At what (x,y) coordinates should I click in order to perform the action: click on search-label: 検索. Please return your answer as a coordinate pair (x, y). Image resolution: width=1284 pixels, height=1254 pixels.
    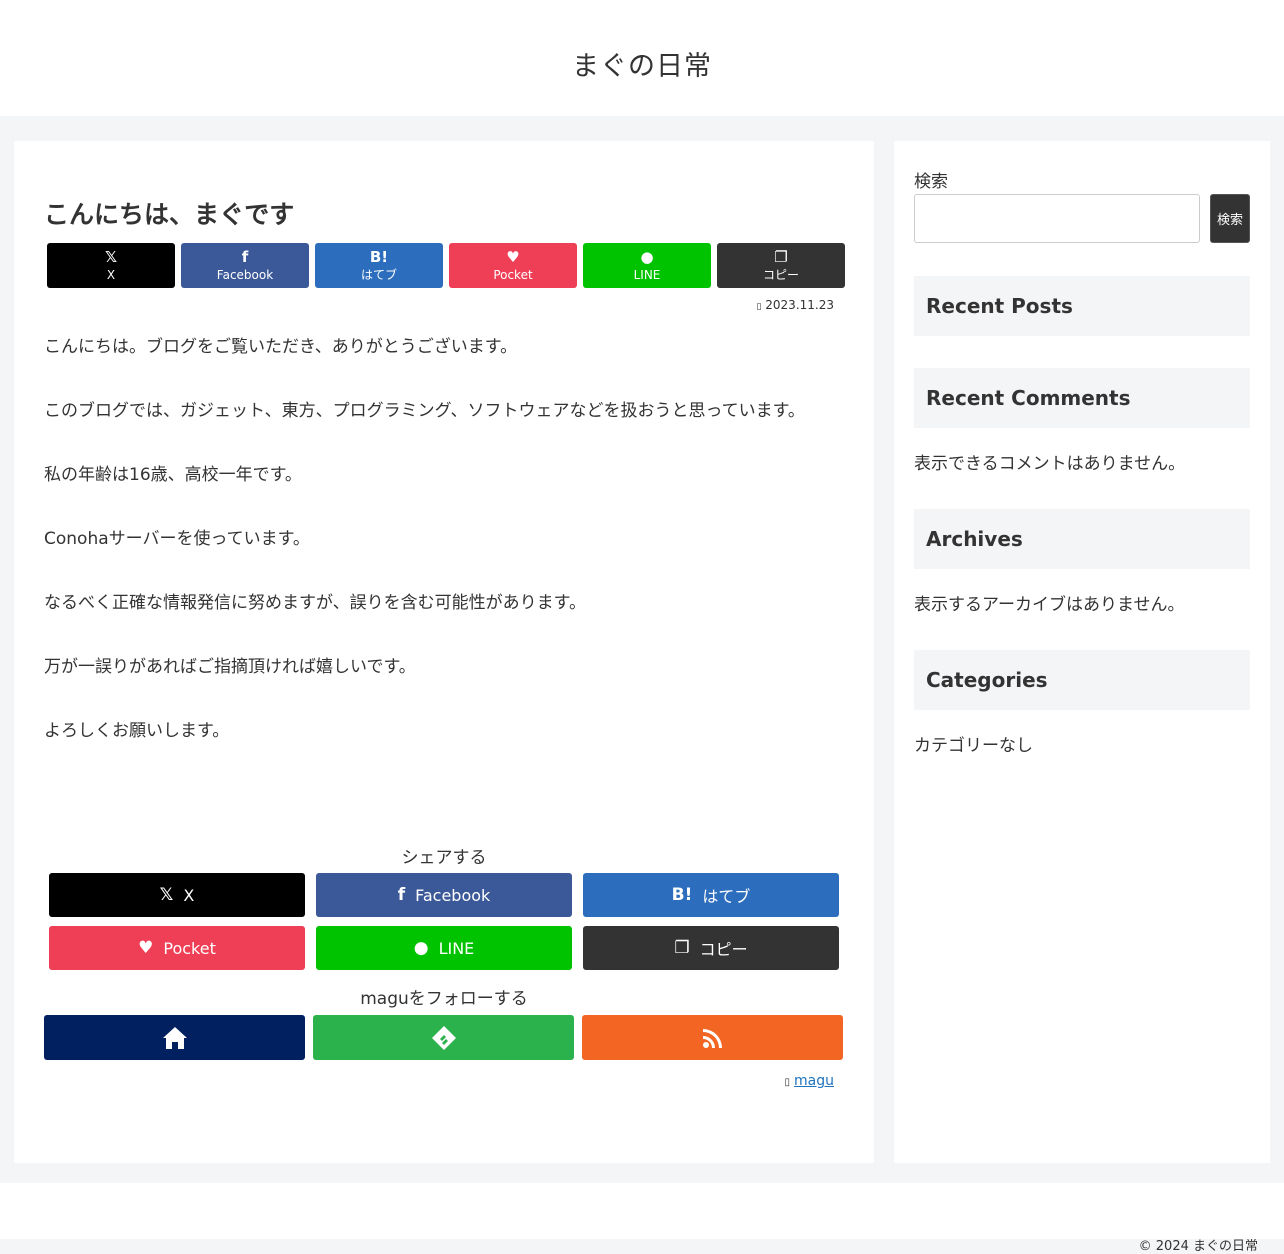
    Looking at the image, I should click on (931, 182).